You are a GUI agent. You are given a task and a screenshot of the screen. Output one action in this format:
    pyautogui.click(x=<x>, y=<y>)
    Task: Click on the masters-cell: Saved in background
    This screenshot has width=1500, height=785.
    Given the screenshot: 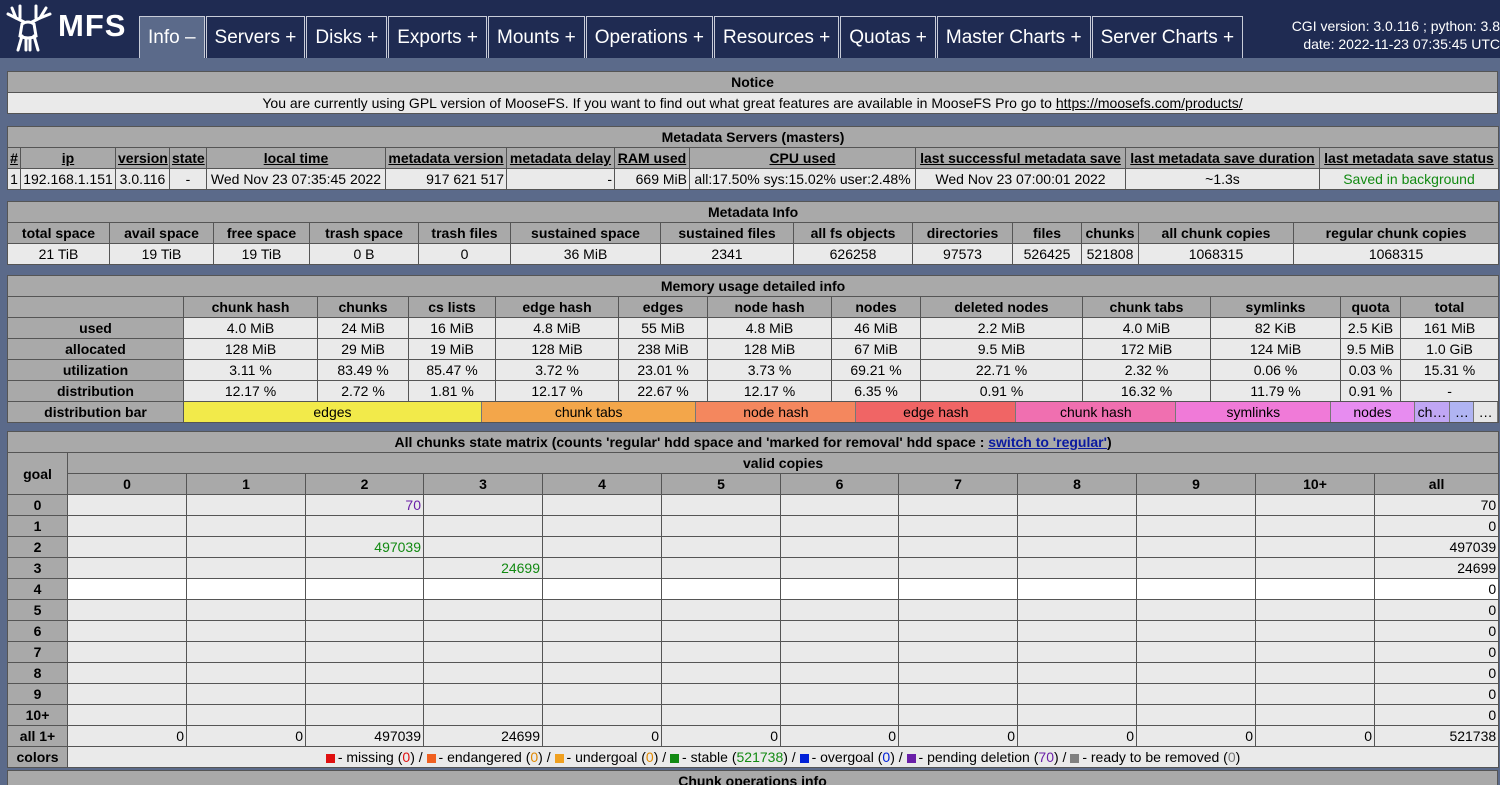 What is the action you would take?
    pyautogui.click(x=1409, y=179)
    